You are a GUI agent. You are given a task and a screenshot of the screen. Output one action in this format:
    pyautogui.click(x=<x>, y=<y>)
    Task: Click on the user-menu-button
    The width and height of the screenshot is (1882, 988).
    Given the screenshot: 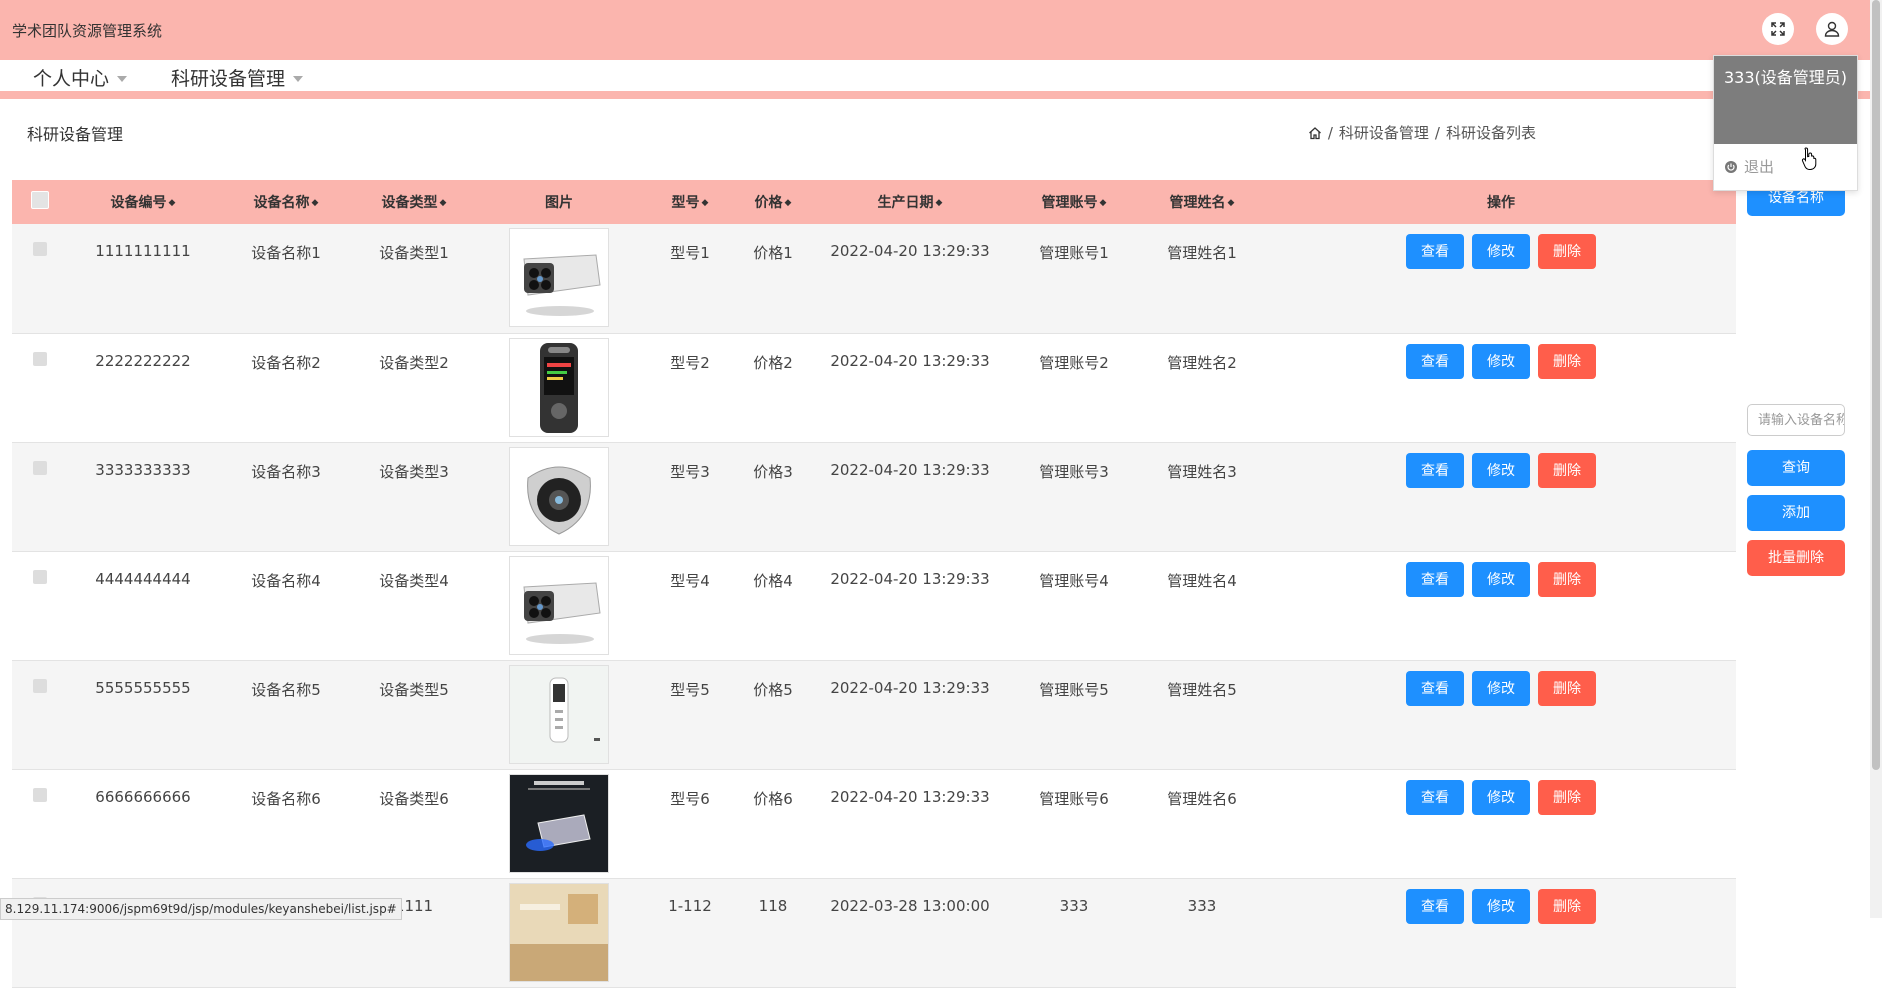 What is the action you would take?
    pyautogui.click(x=1832, y=29)
    